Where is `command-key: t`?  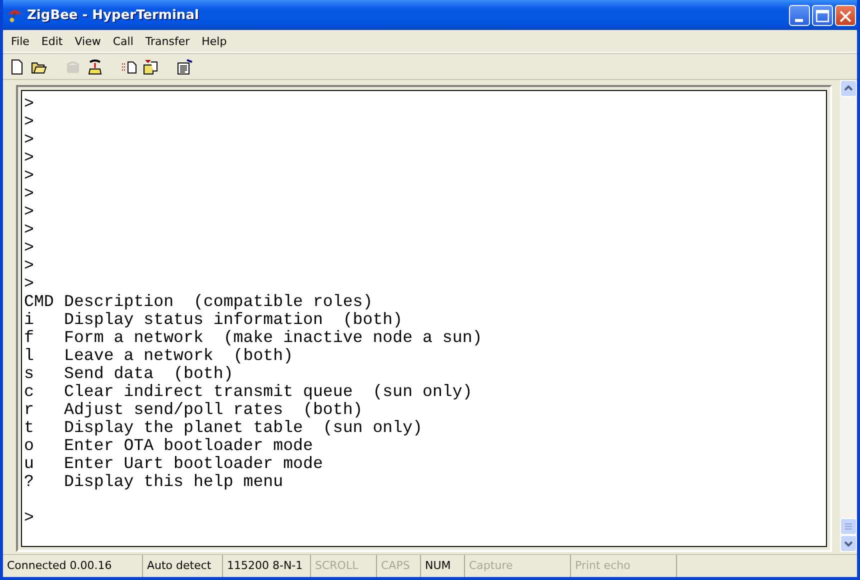 command-key: t is located at coordinates (44, 428).